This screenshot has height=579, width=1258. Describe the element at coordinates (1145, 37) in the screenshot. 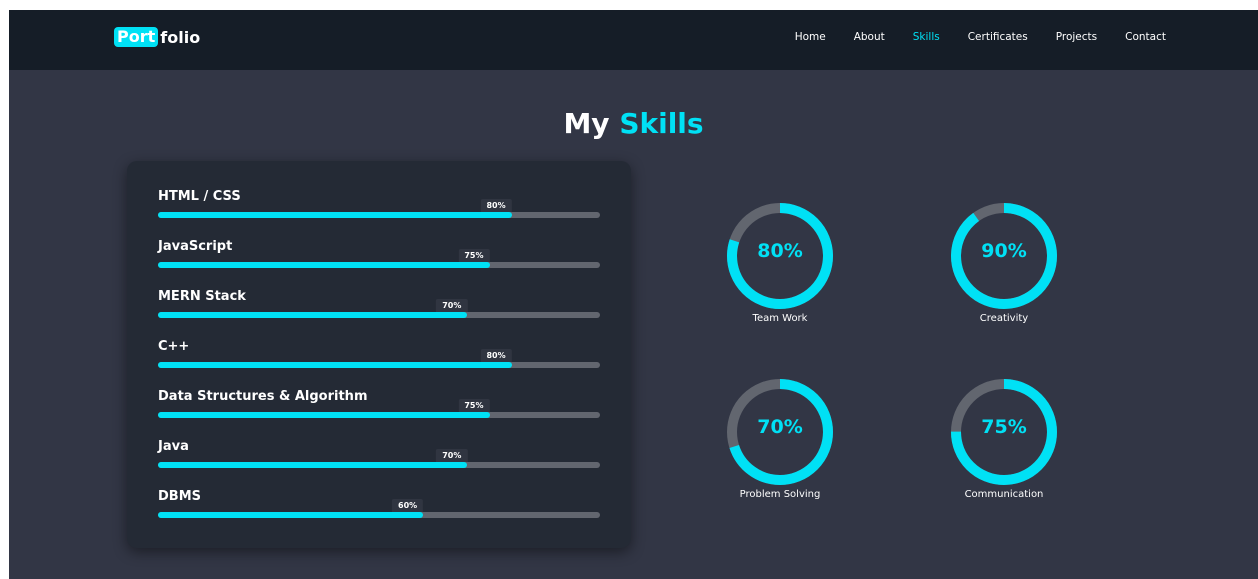

I see `nav-contact: Contact` at that location.